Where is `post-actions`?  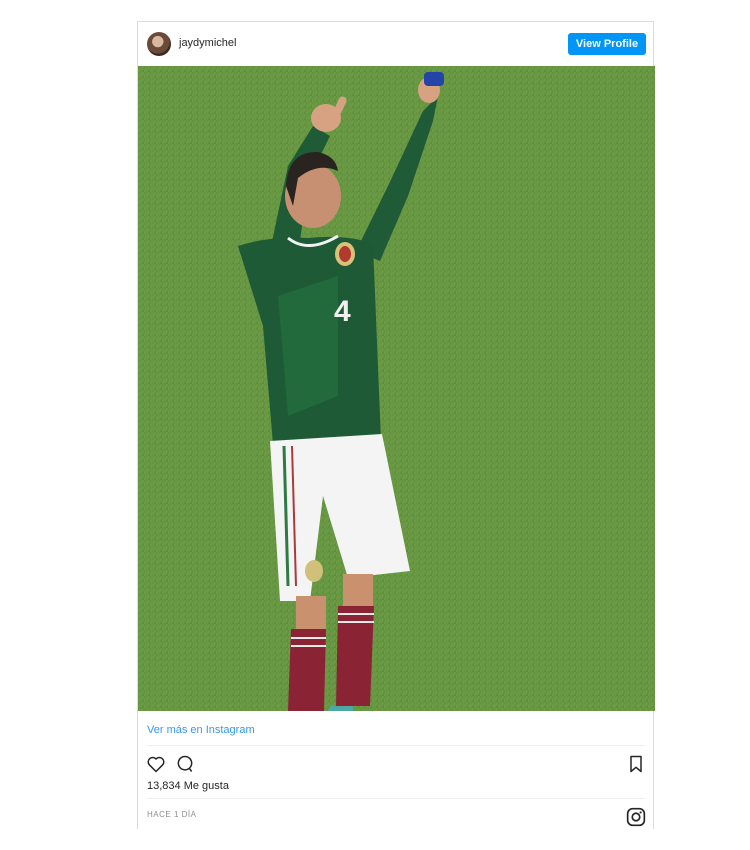
post-actions is located at coordinates (395, 766).